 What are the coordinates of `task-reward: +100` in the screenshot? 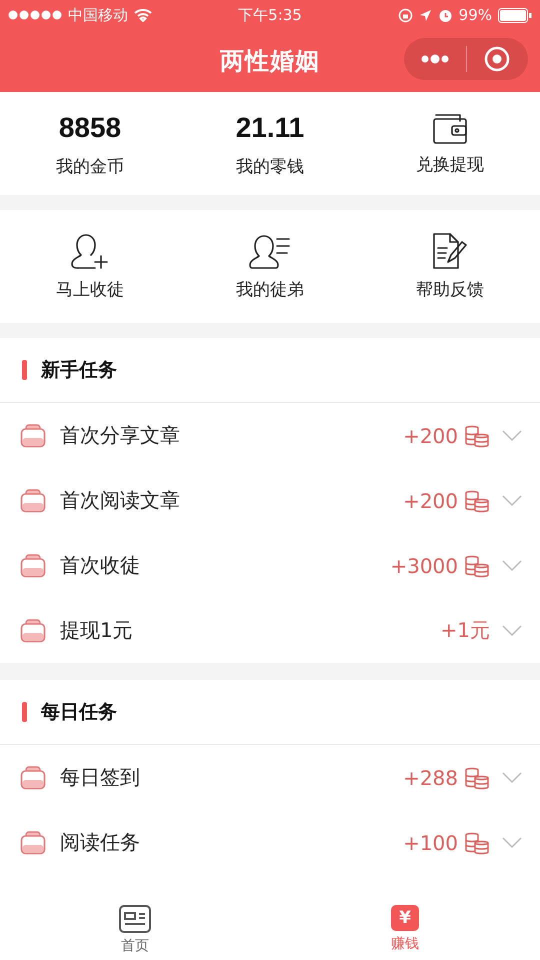 It's located at (430, 842).